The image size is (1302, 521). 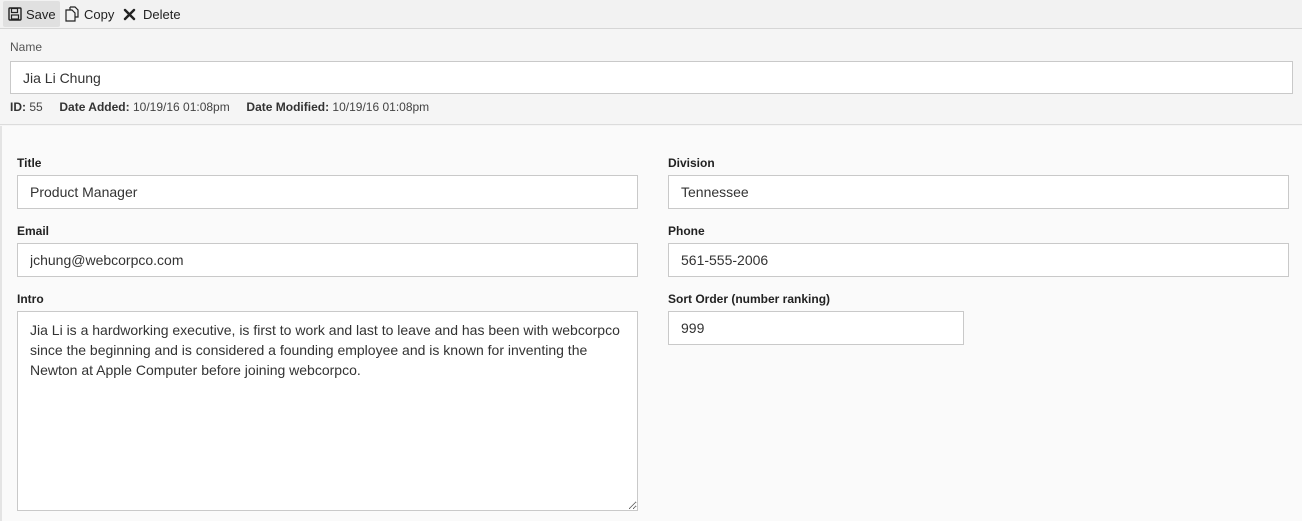 What do you see at coordinates (162, 14) in the screenshot?
I see `delete-label: Delete` at bounding box center [162, 14].